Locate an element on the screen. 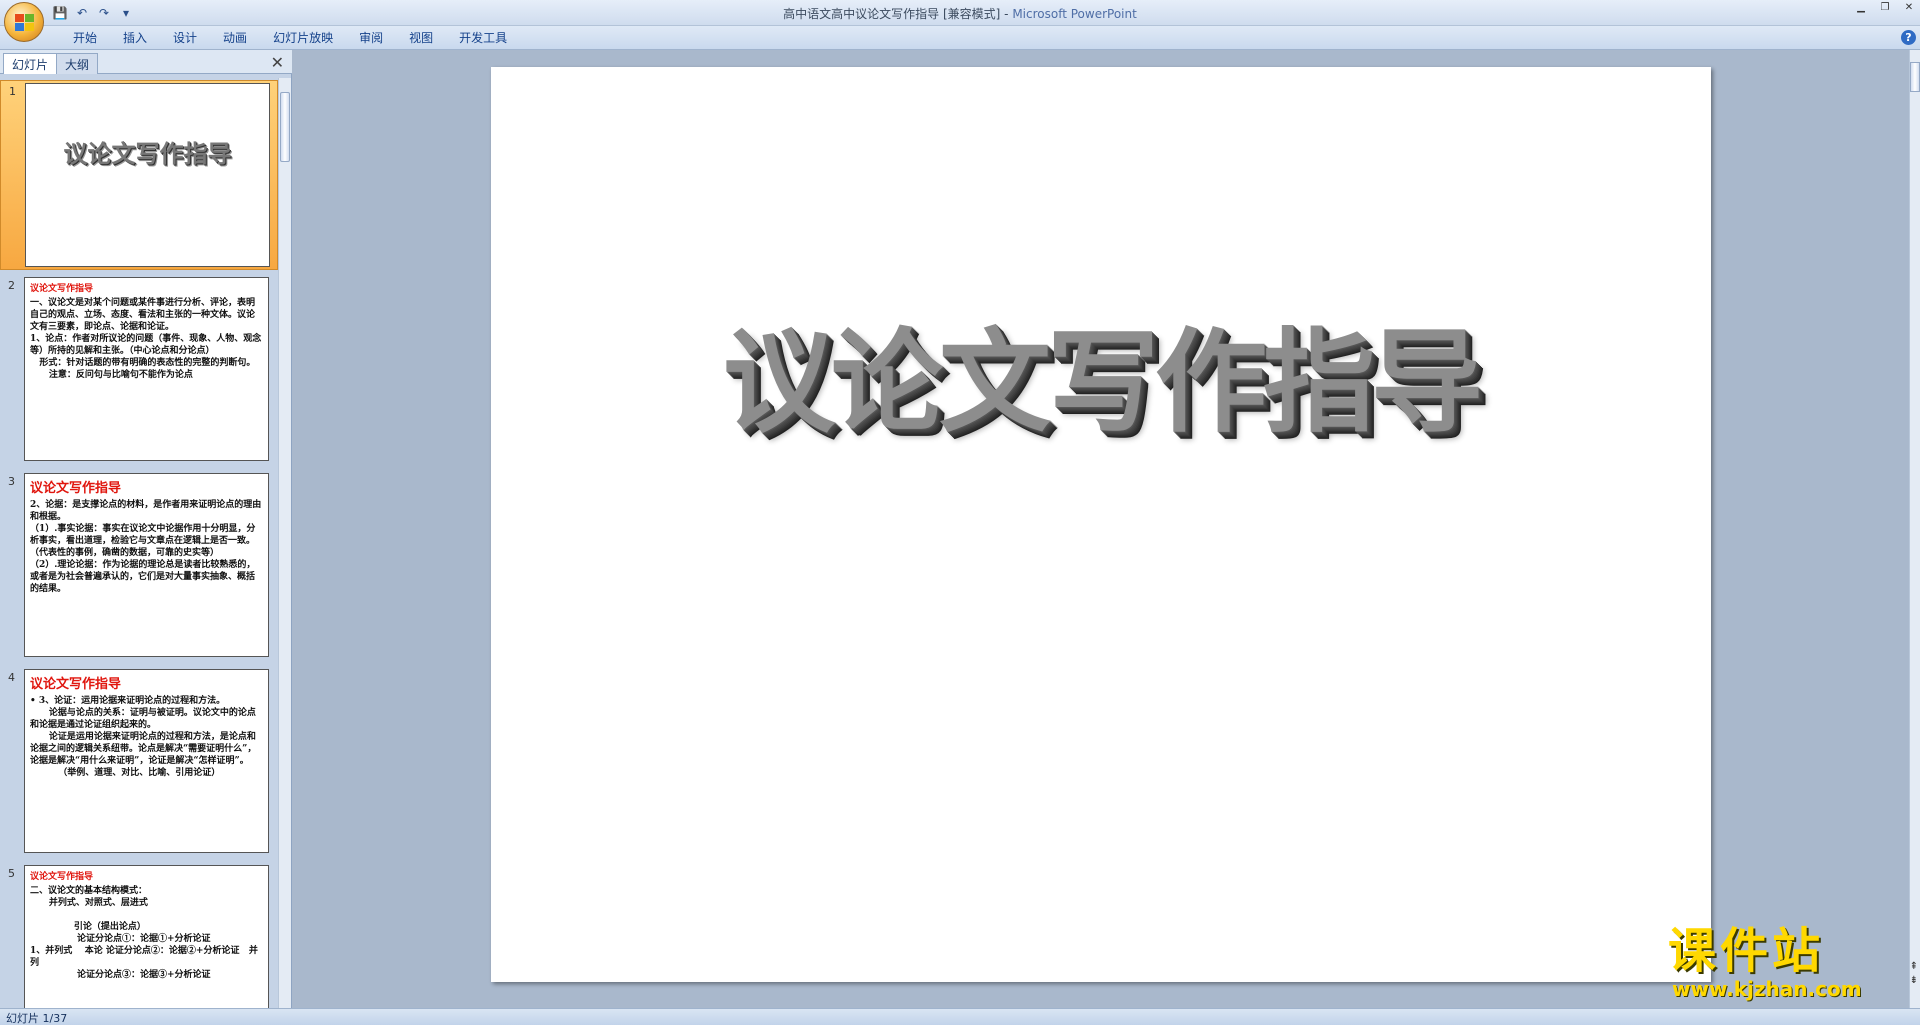 The image size is (1920, 1025). tab-home: 开始 is located at coordinates (85, 38).